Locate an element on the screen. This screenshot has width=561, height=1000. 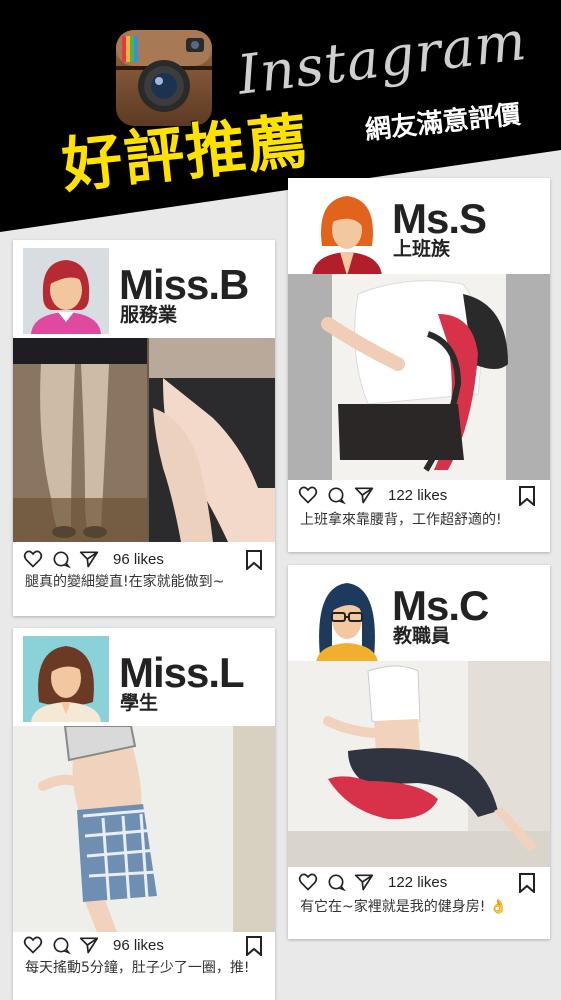
post-author-name: Ms.S is located at coordinates (439, 218).